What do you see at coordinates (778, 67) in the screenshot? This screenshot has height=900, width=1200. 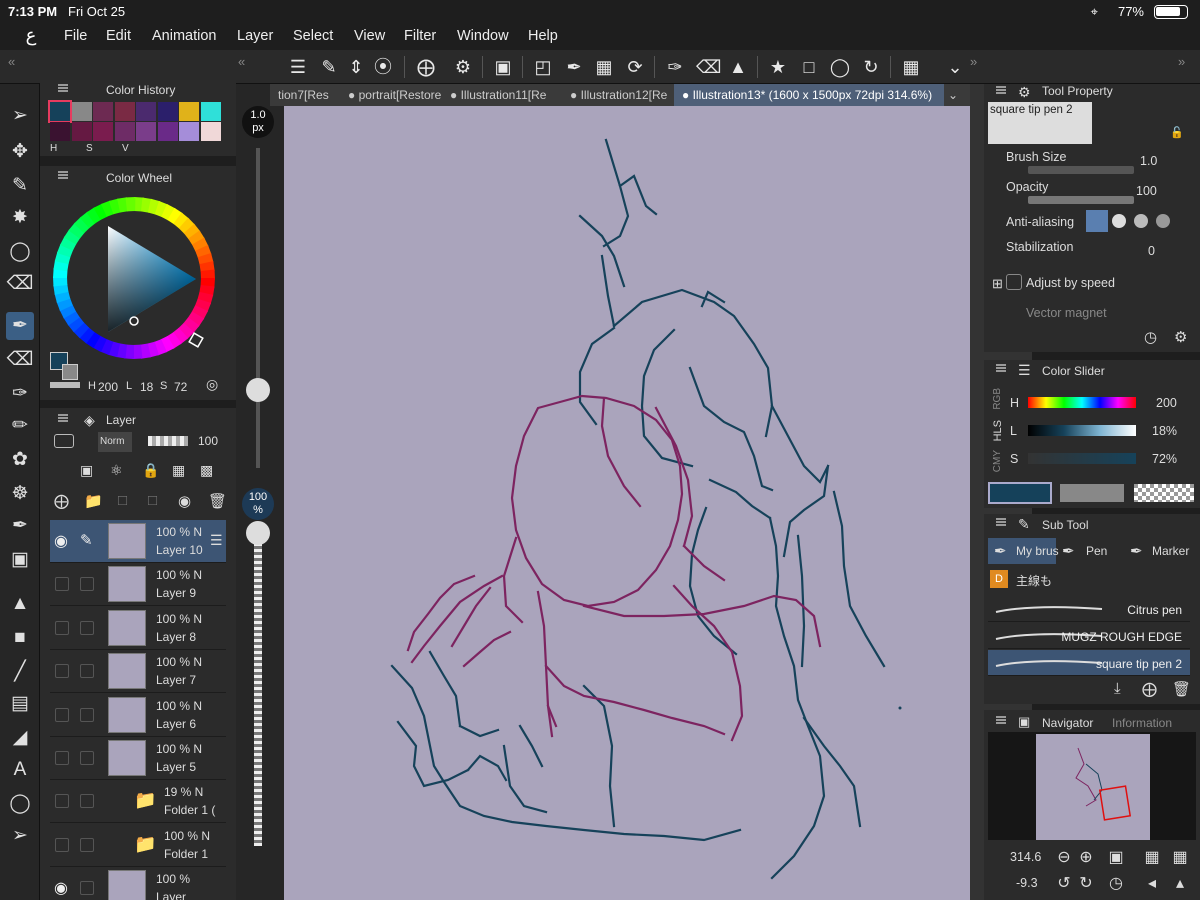 I see `select-all-icon: ★` at bounding box center [778, 67].